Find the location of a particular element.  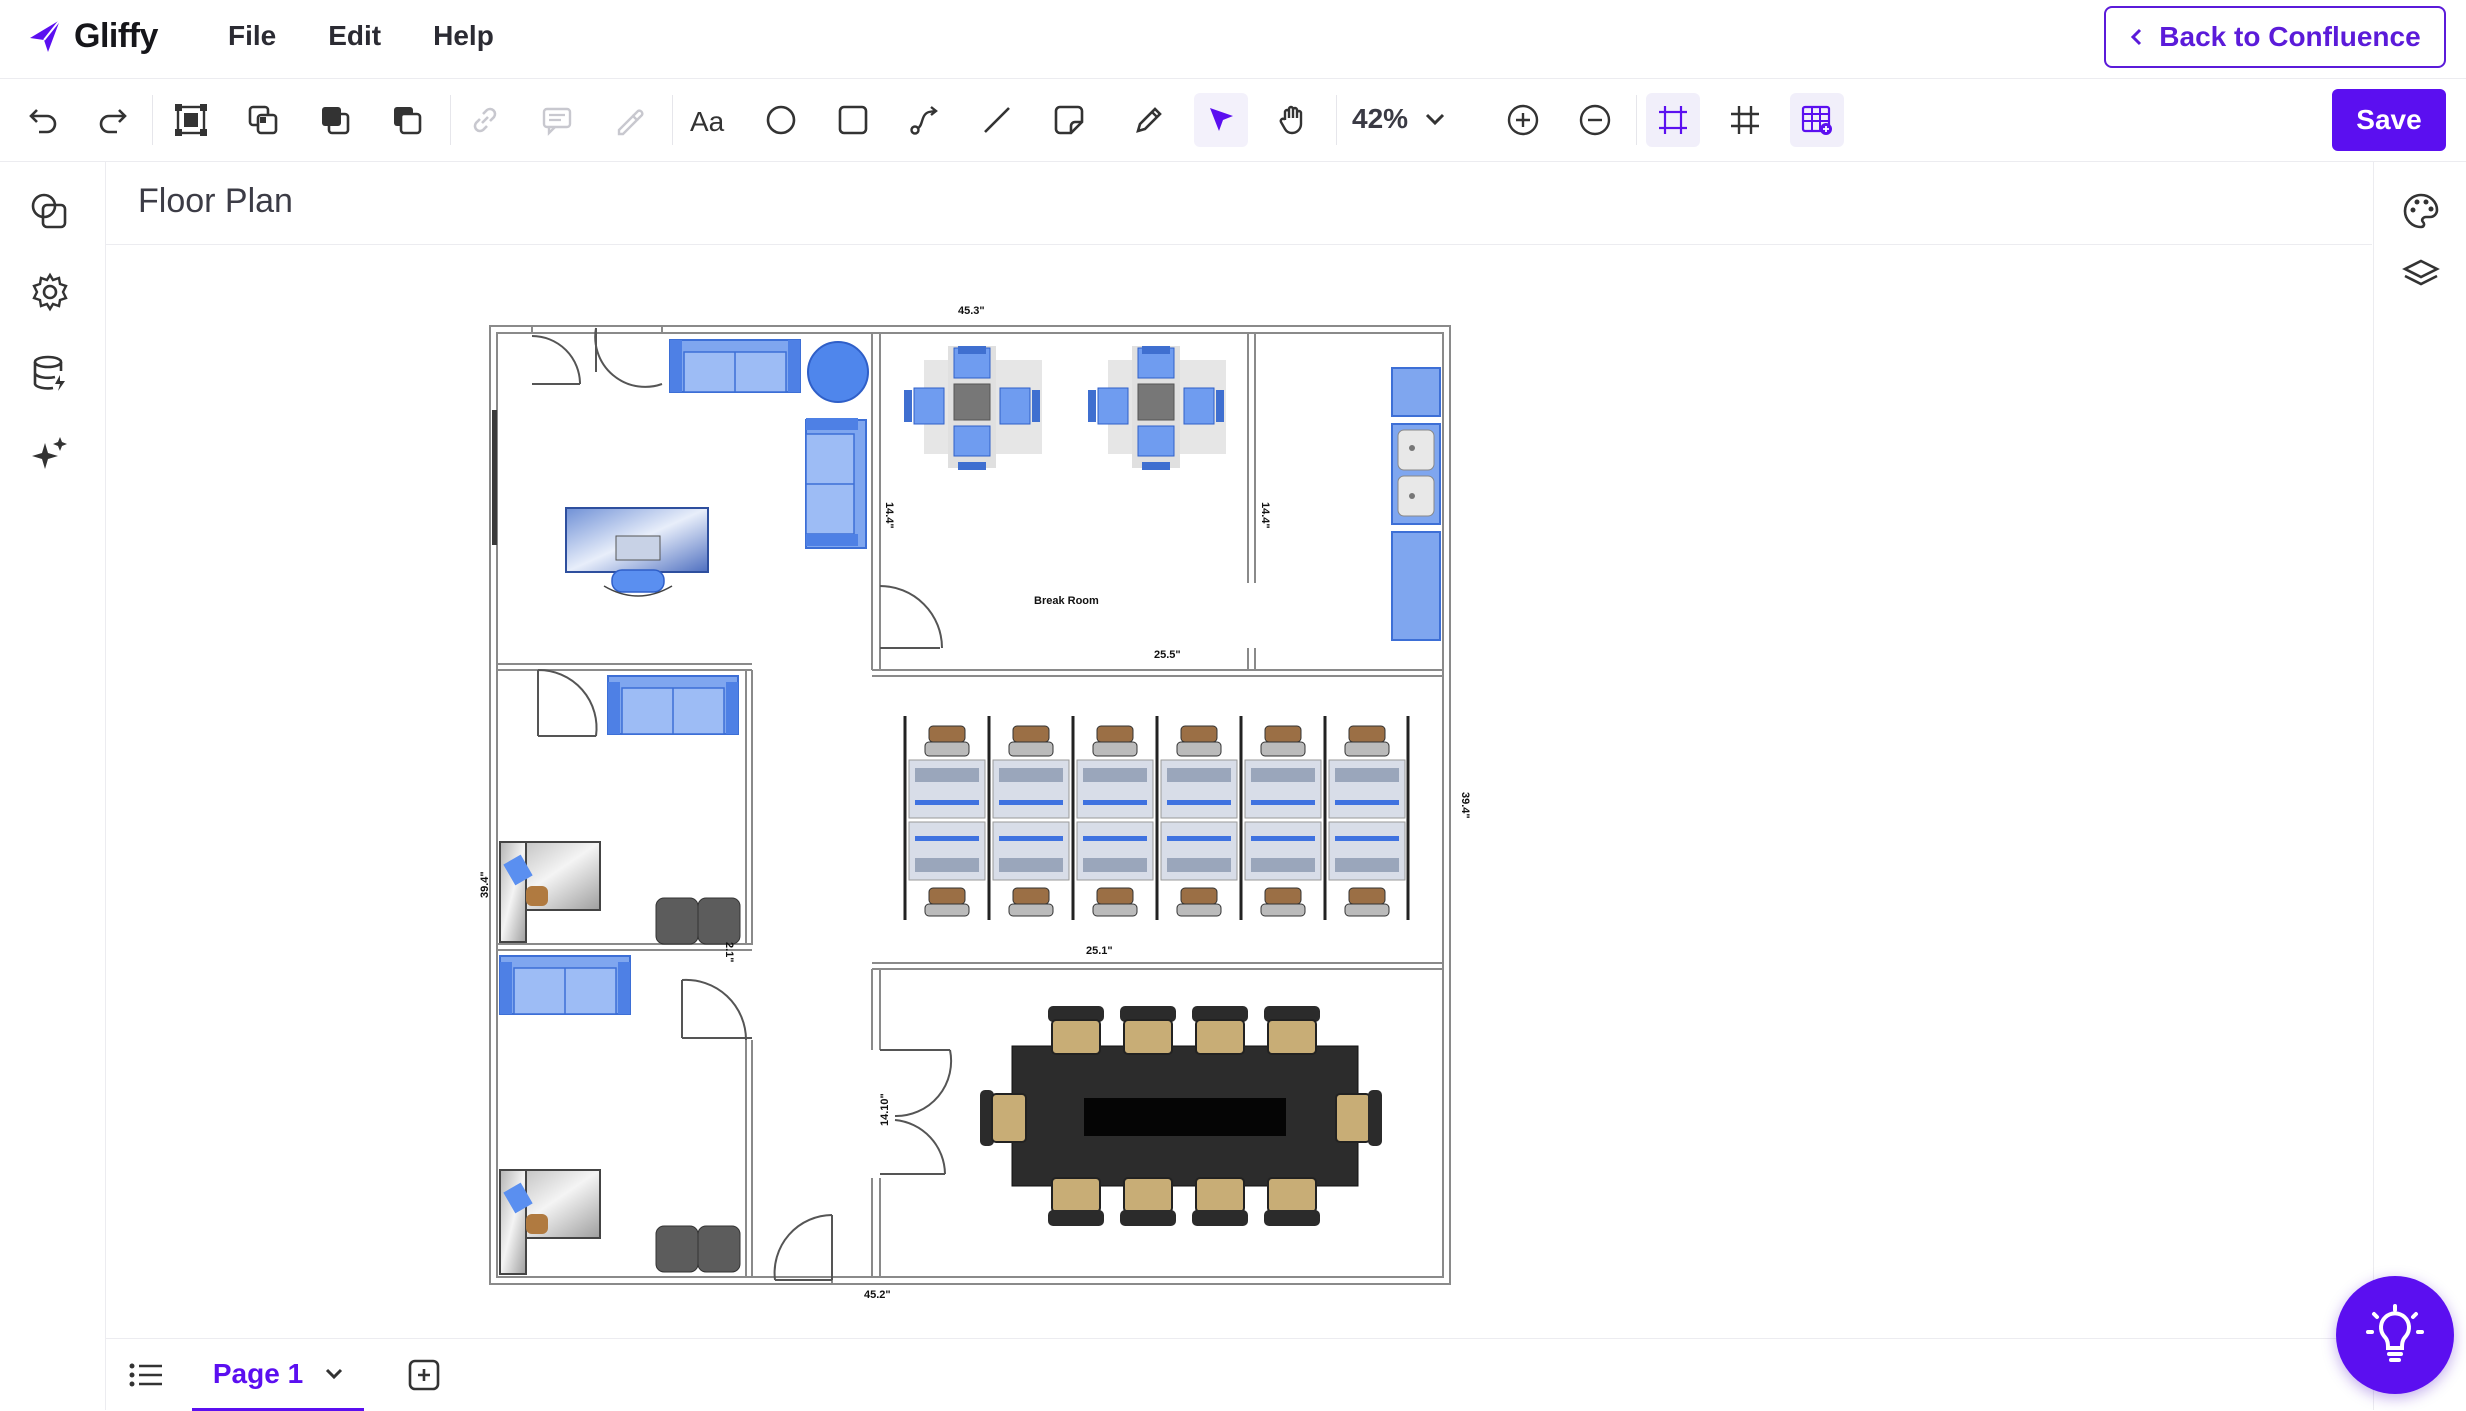

toolbar: Aa 42% Save is located at coordinates (1233, 120).